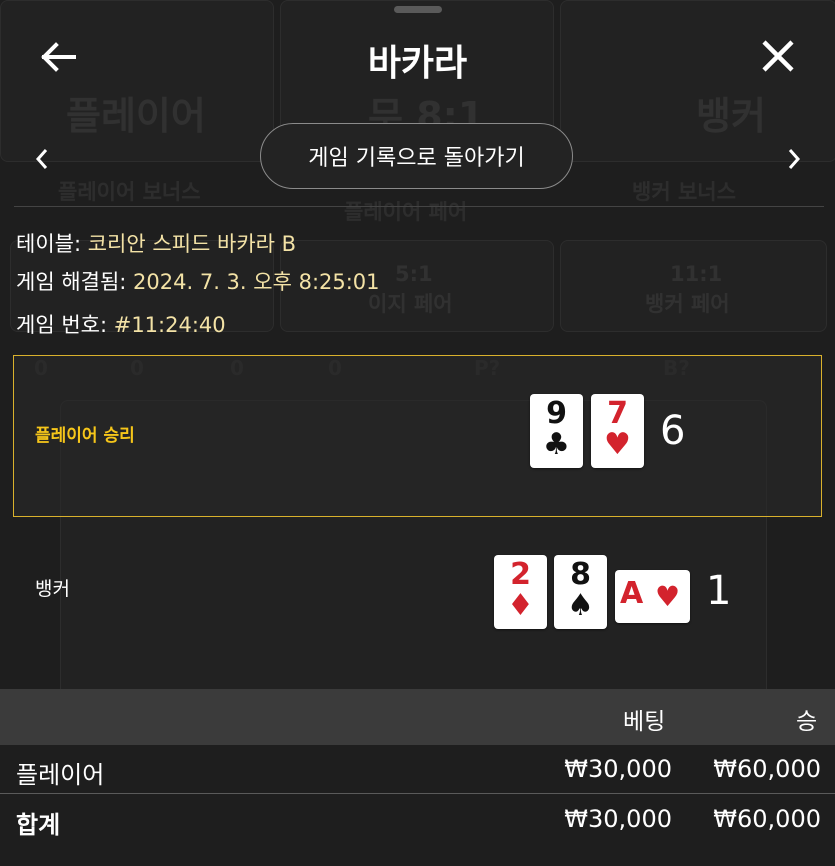 This screenshot has height=866, width=835. What do you see at coordinates (556, 444) in the screenshot?
I see `club-suit-icon: ♣` at bounding box center [556, 444].